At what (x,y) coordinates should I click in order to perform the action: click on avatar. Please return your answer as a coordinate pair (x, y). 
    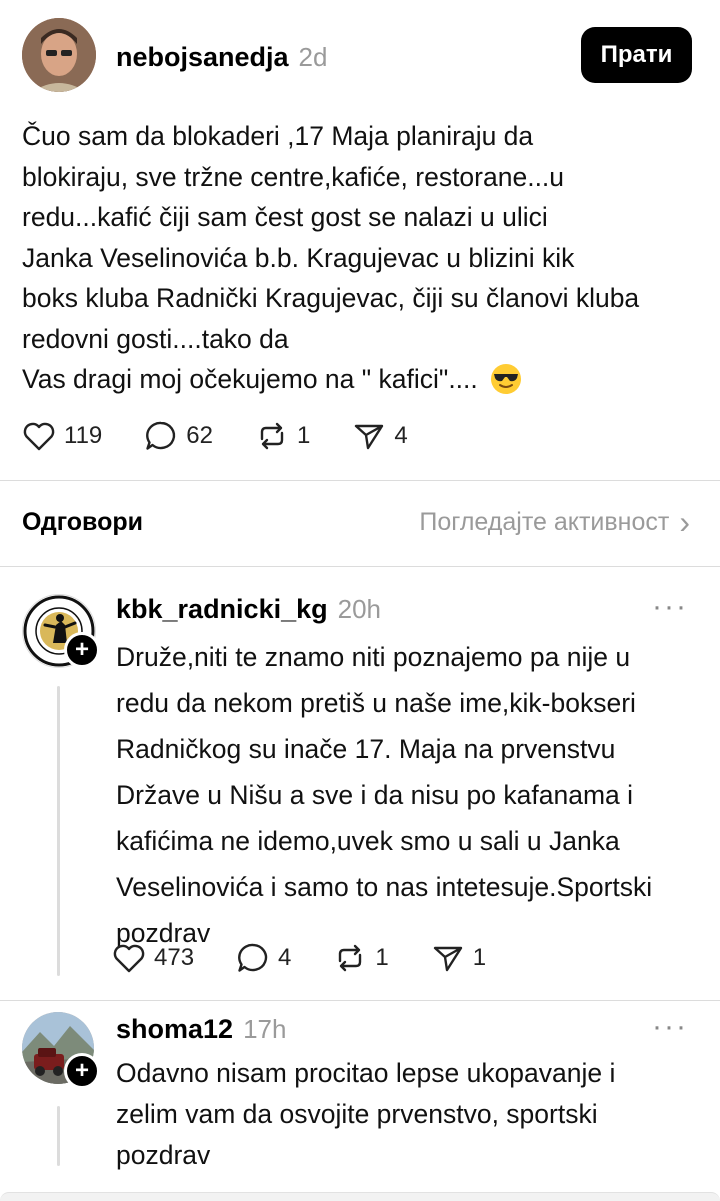
    Looking at the image, I should click on (59, 55).